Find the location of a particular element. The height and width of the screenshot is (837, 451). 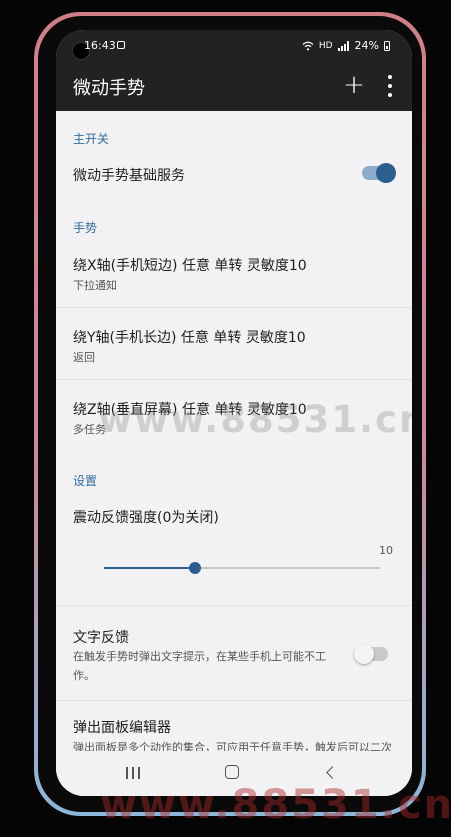

app-bar: 微动手势 + is located at coordinates (234, 86).